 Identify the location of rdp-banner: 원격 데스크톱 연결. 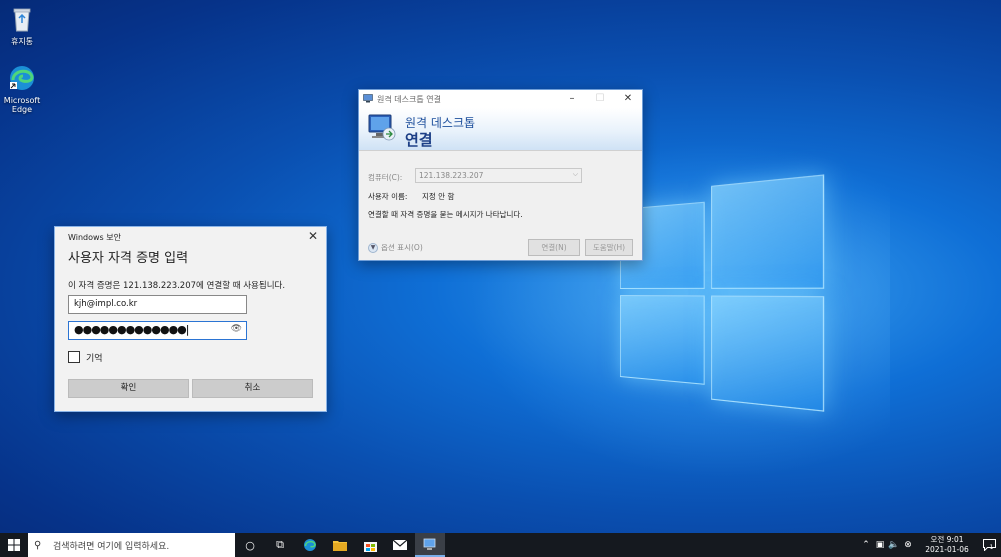
(500, 129).